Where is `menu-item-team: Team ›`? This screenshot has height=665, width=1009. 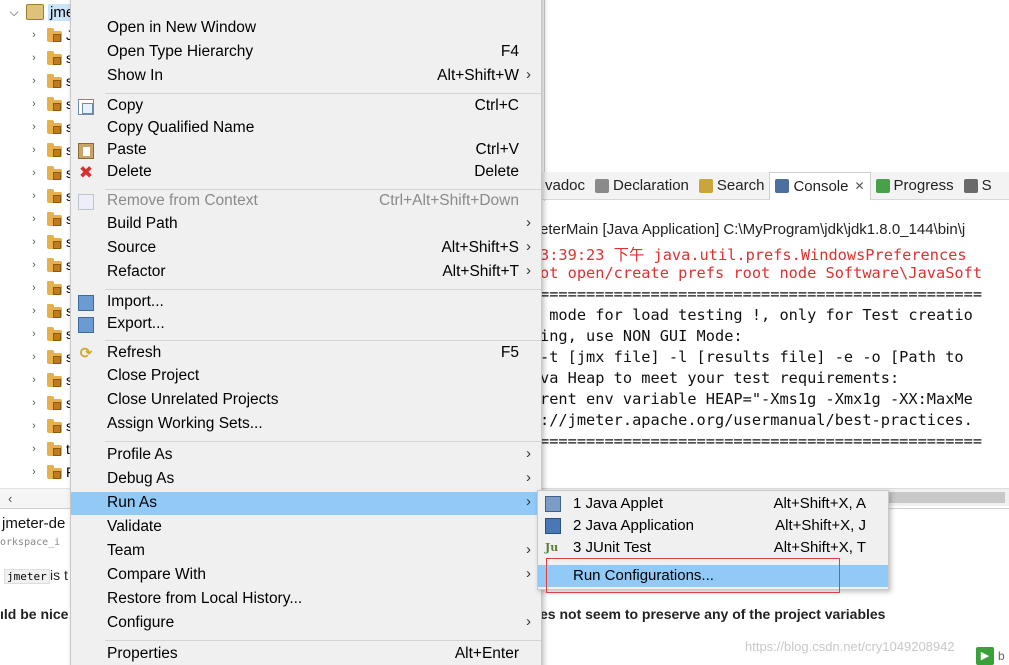 menu-item-team: Team › is located at coordinates (306, 551).